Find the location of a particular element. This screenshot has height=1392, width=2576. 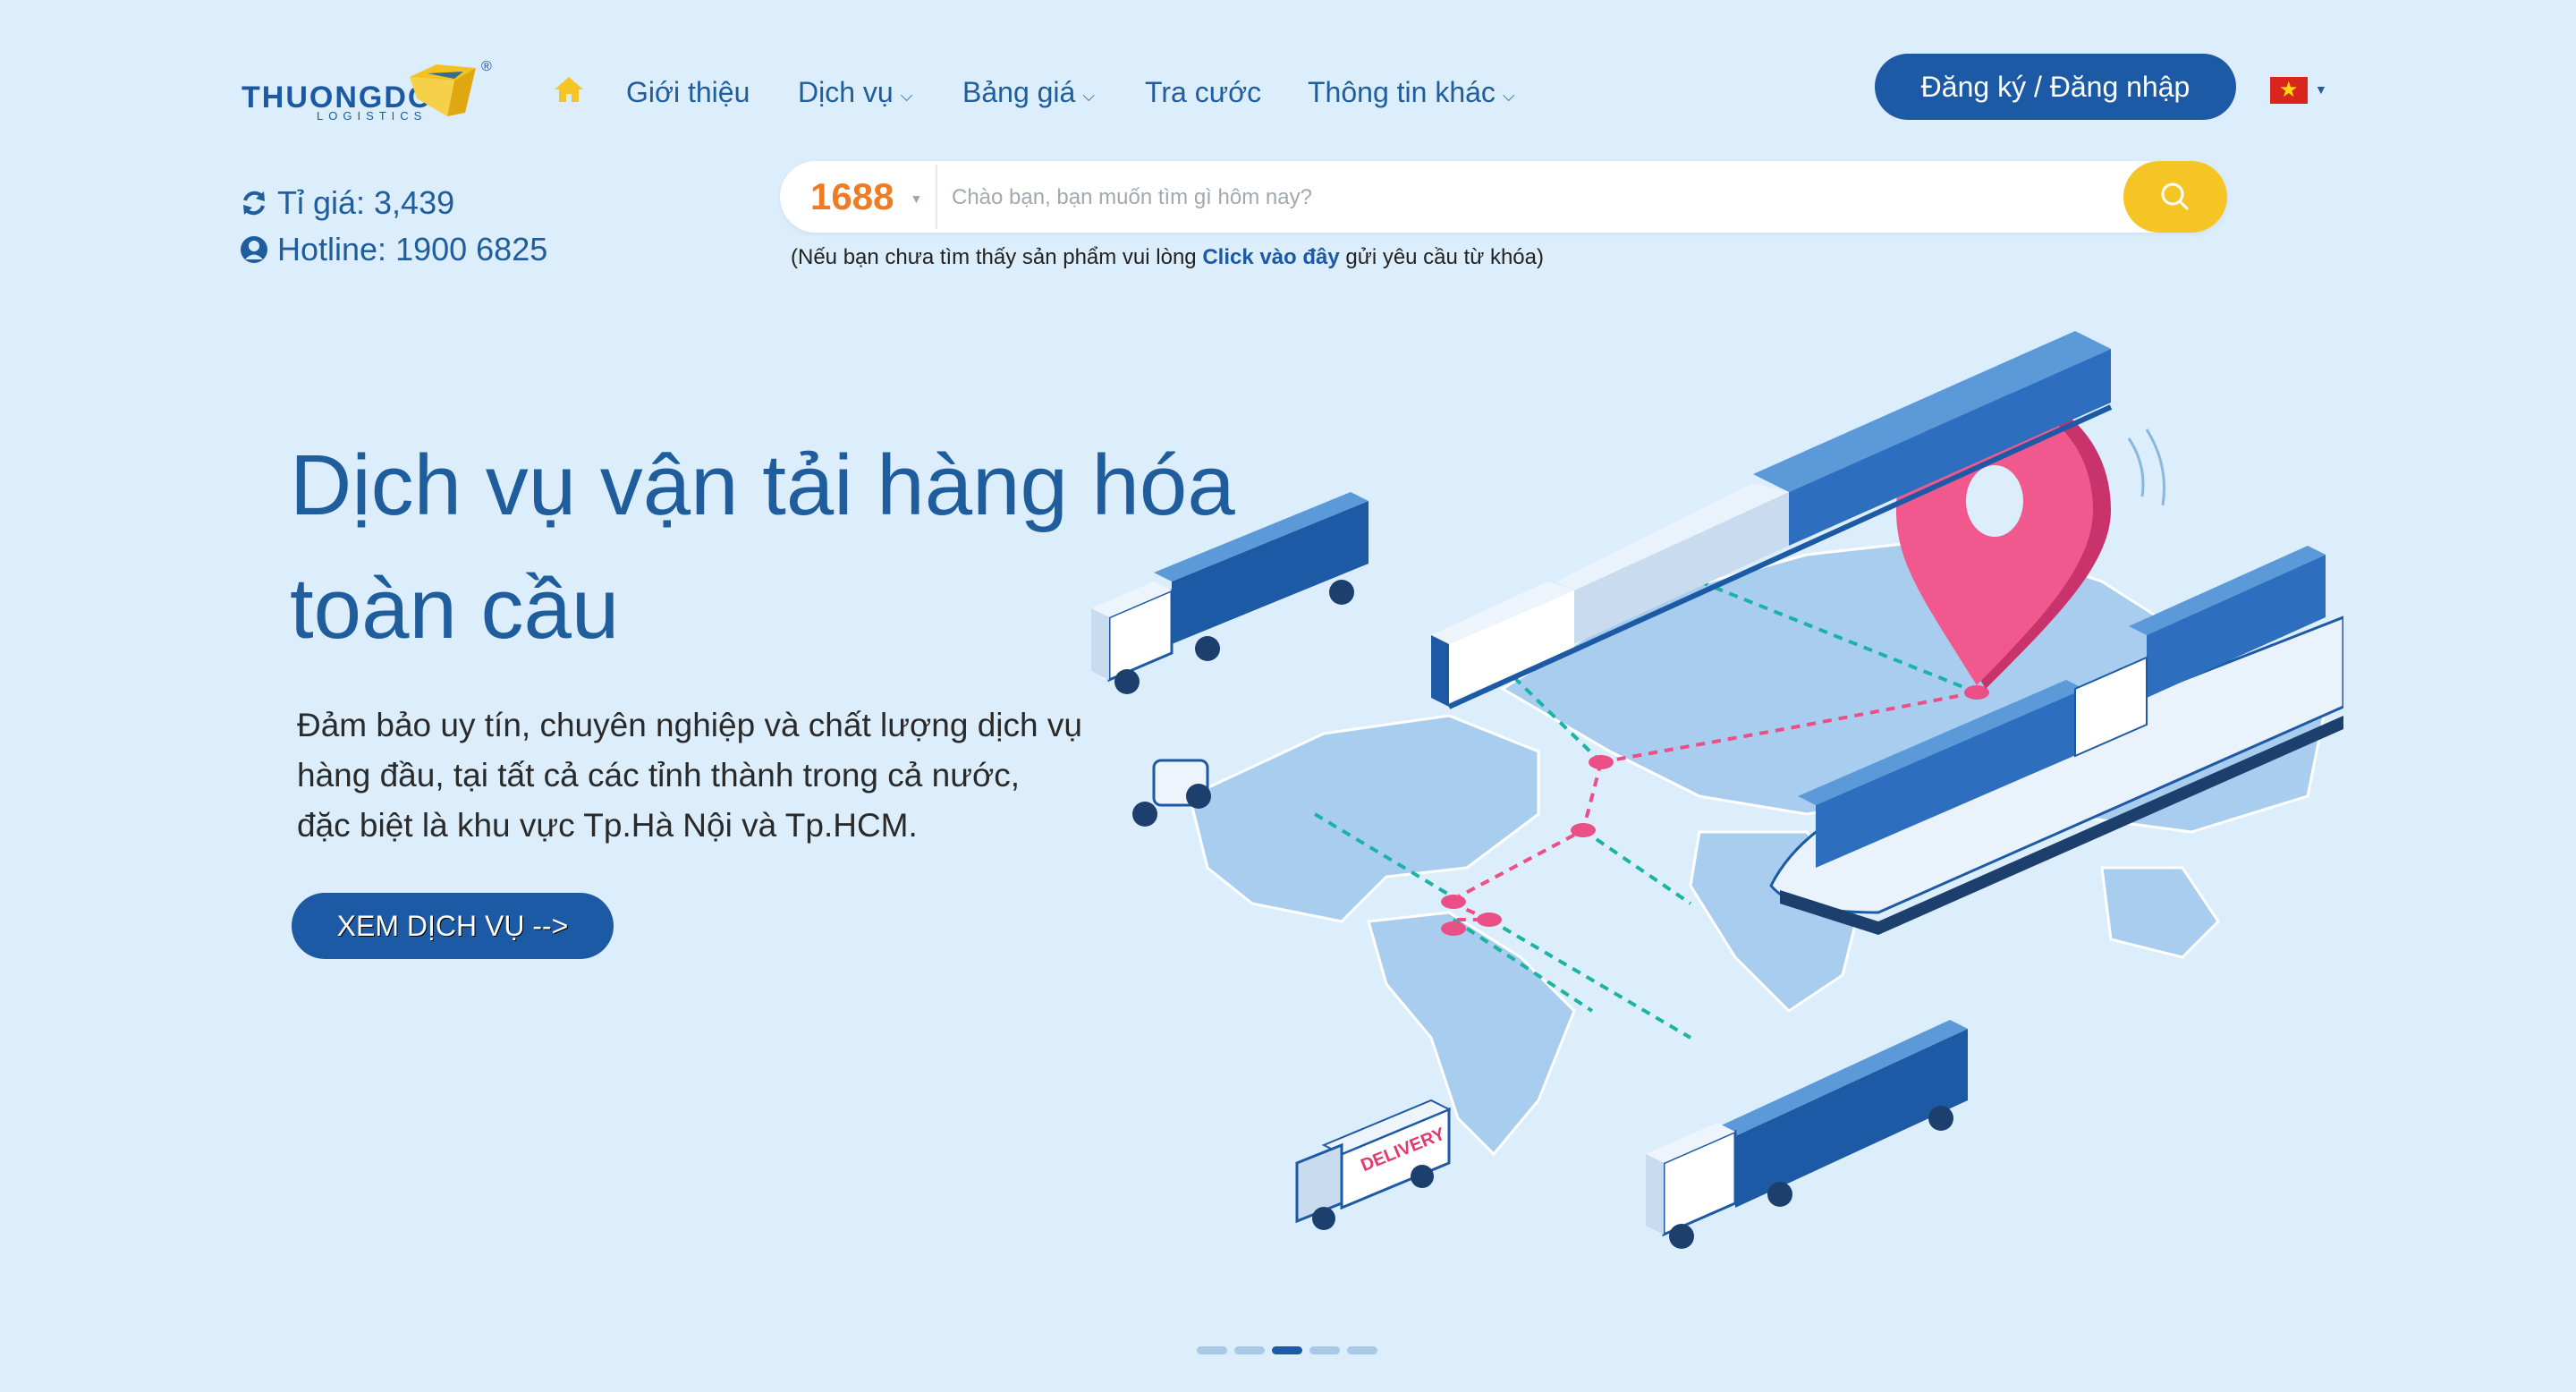

user-icon is located at coordinates (254, 249).